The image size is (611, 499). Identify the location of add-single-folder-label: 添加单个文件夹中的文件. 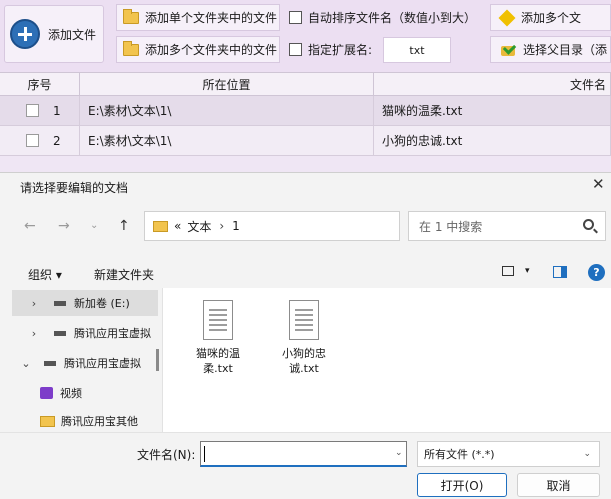
(211, 18).